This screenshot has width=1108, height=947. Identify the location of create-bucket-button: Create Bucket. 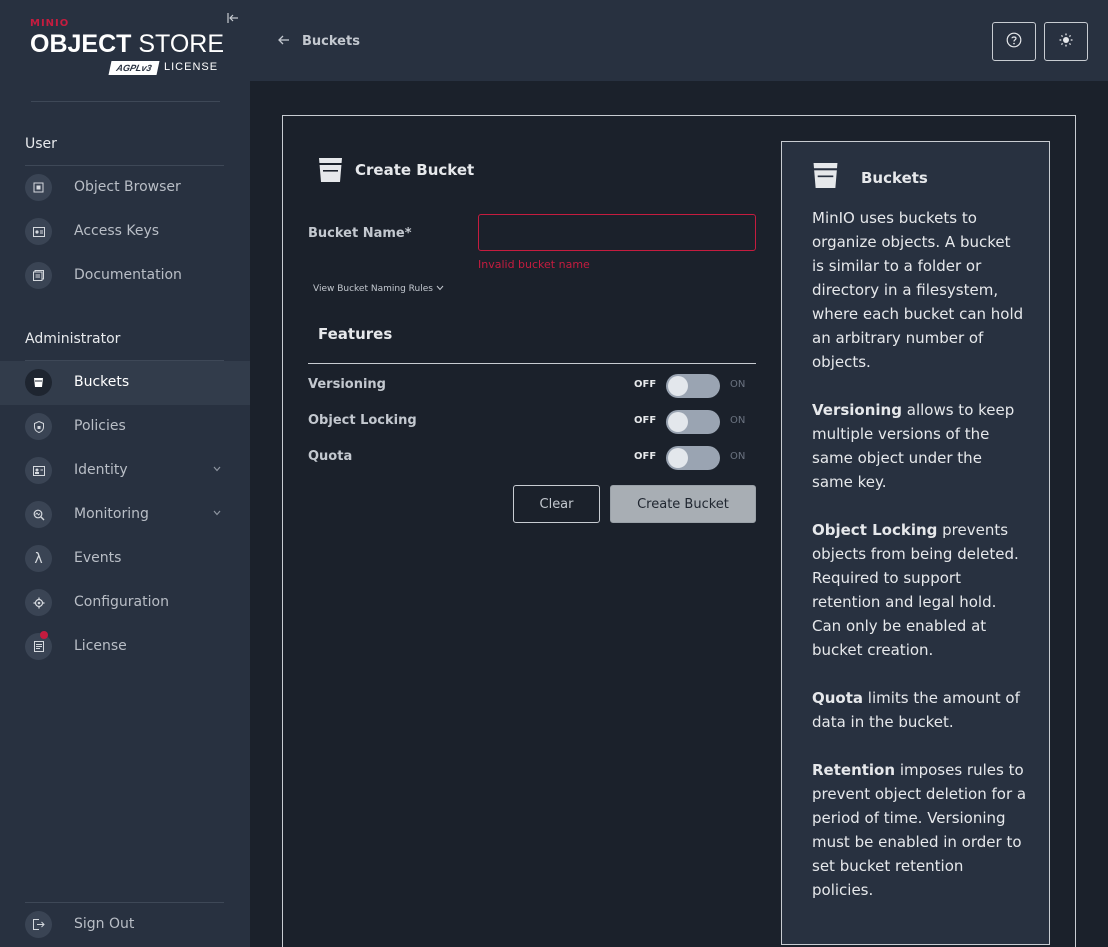
(683, 504).